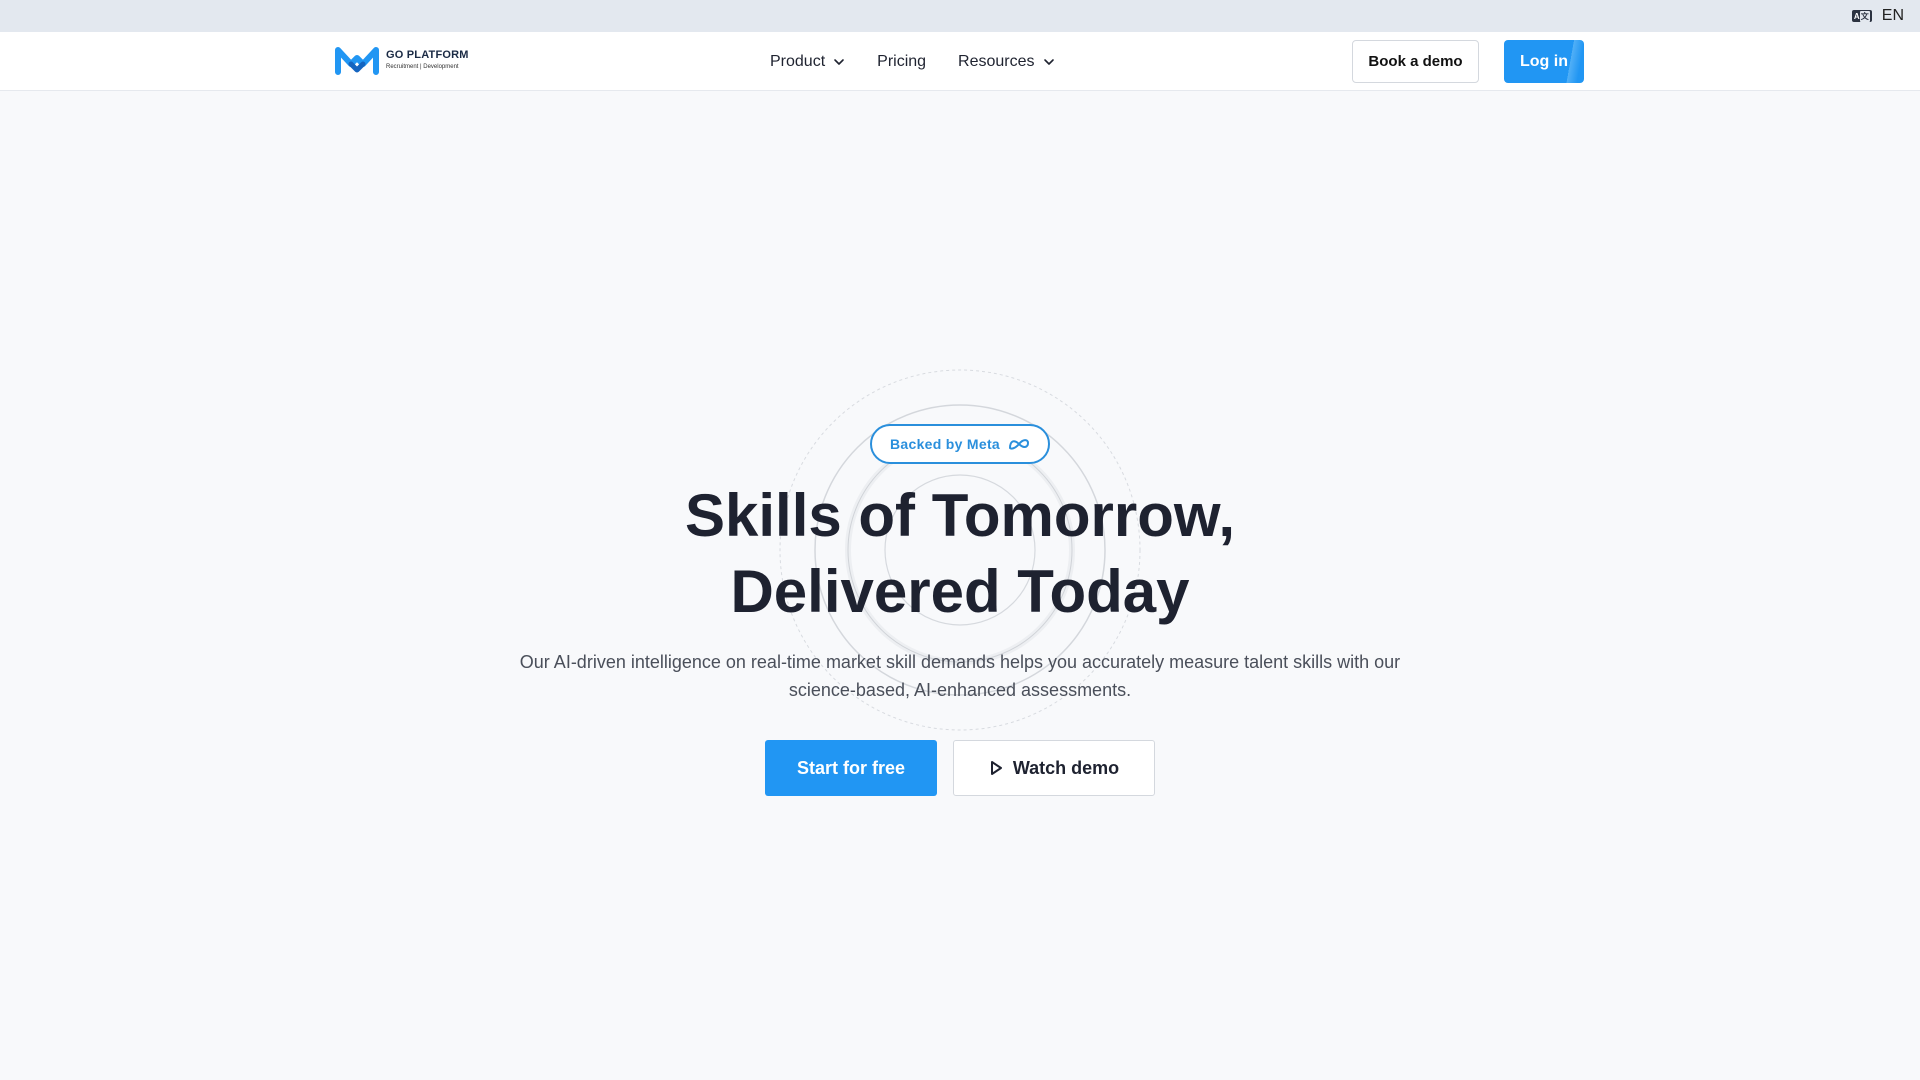  I want to click on backed-by-meta-badge: Backed by Meta, so click(960, 444).